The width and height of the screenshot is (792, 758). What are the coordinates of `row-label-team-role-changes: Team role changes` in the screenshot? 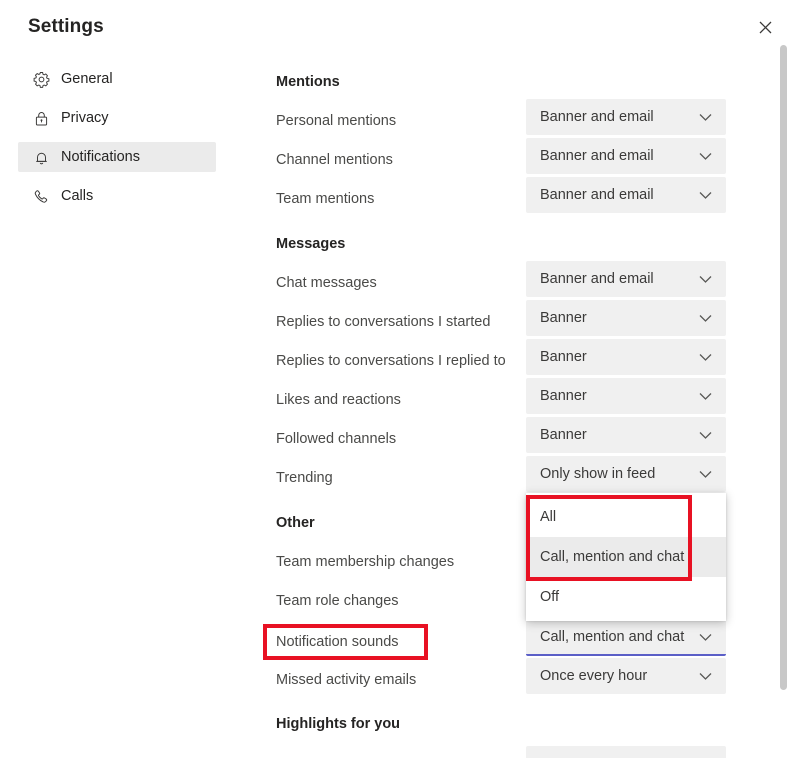 It's located at (337, 601).